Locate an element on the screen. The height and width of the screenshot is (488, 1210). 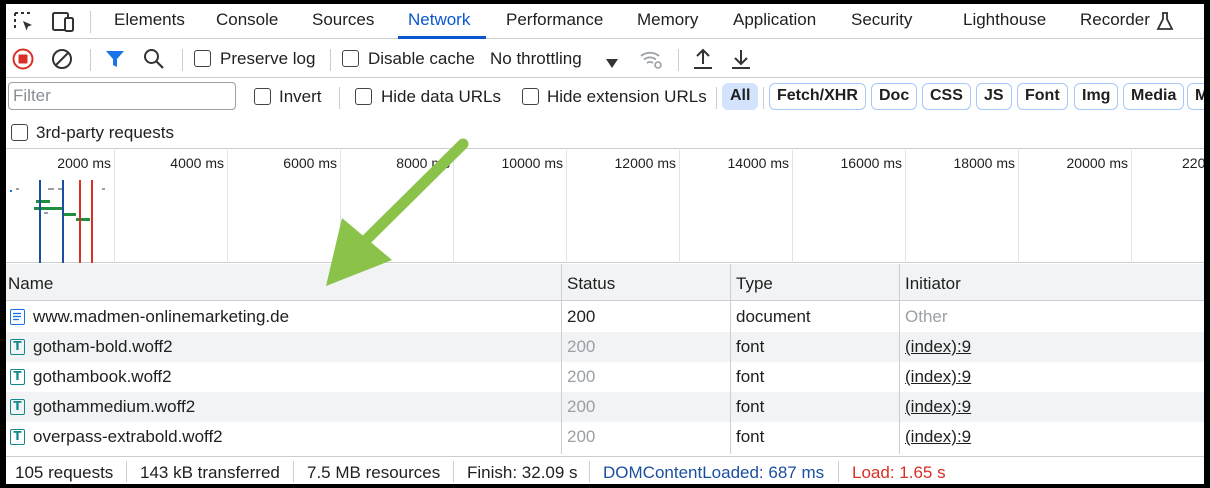
tab-sources: Sources is located at coordinates (343, 20).